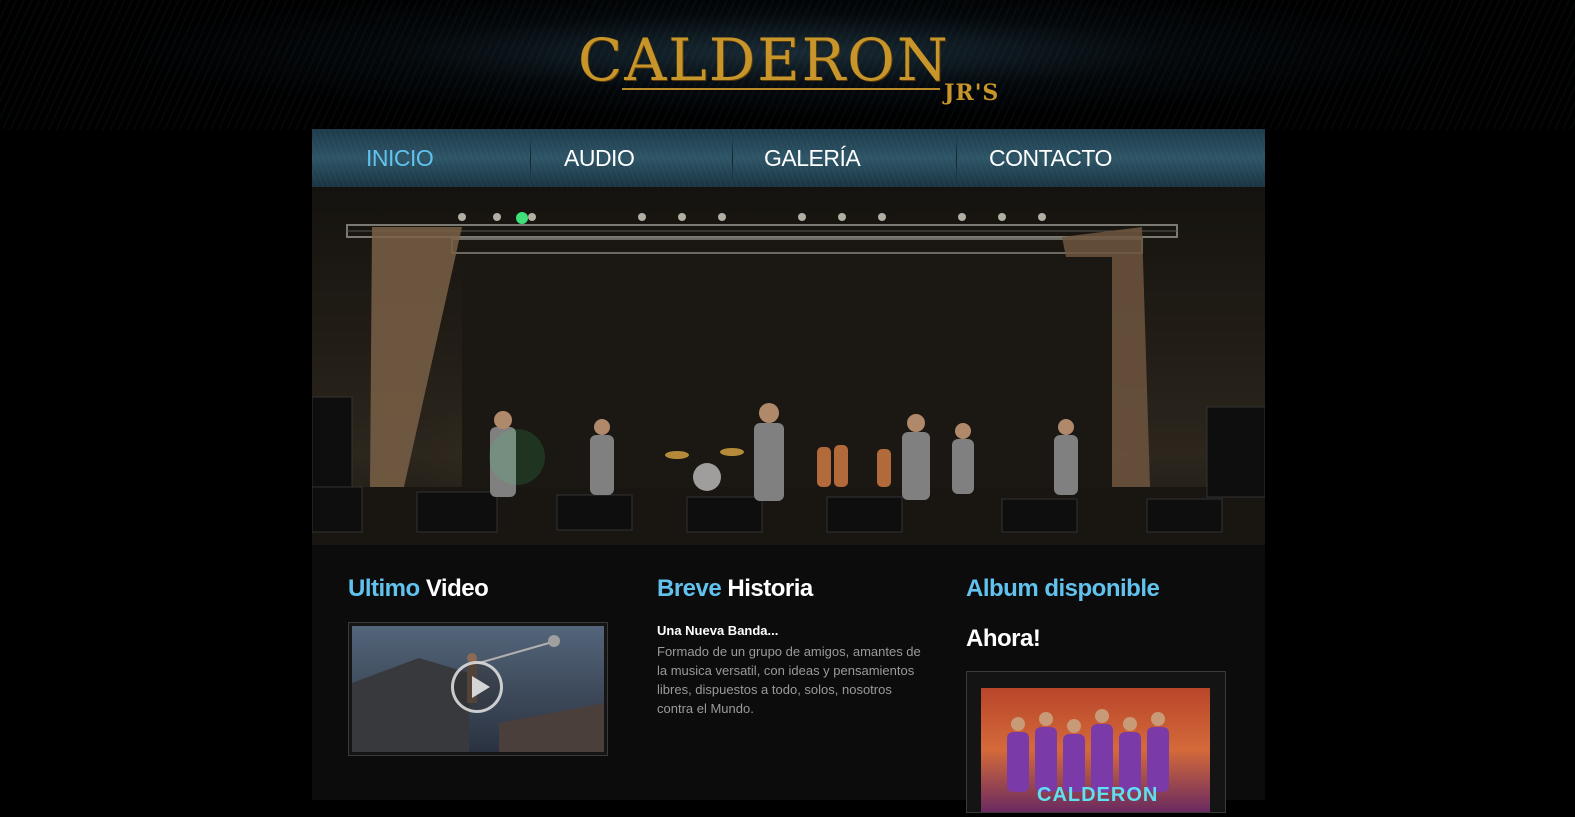  What do you see at coordinates (599, 158) in the screenshot?
I see `nav-item-audio: AUDIO` at bounding box center [599, 158].